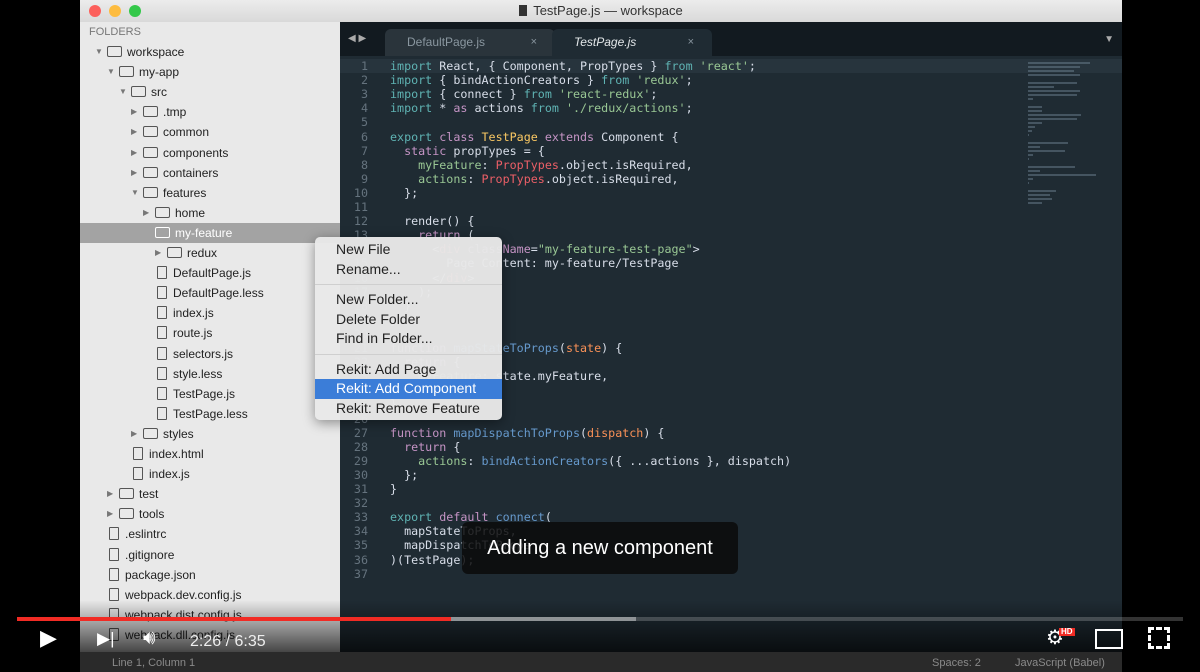  What do you see at coordinates (210, 534) in the screenshot?
I see `tree-item: .eslintrc` at bounding box center [210, 534].